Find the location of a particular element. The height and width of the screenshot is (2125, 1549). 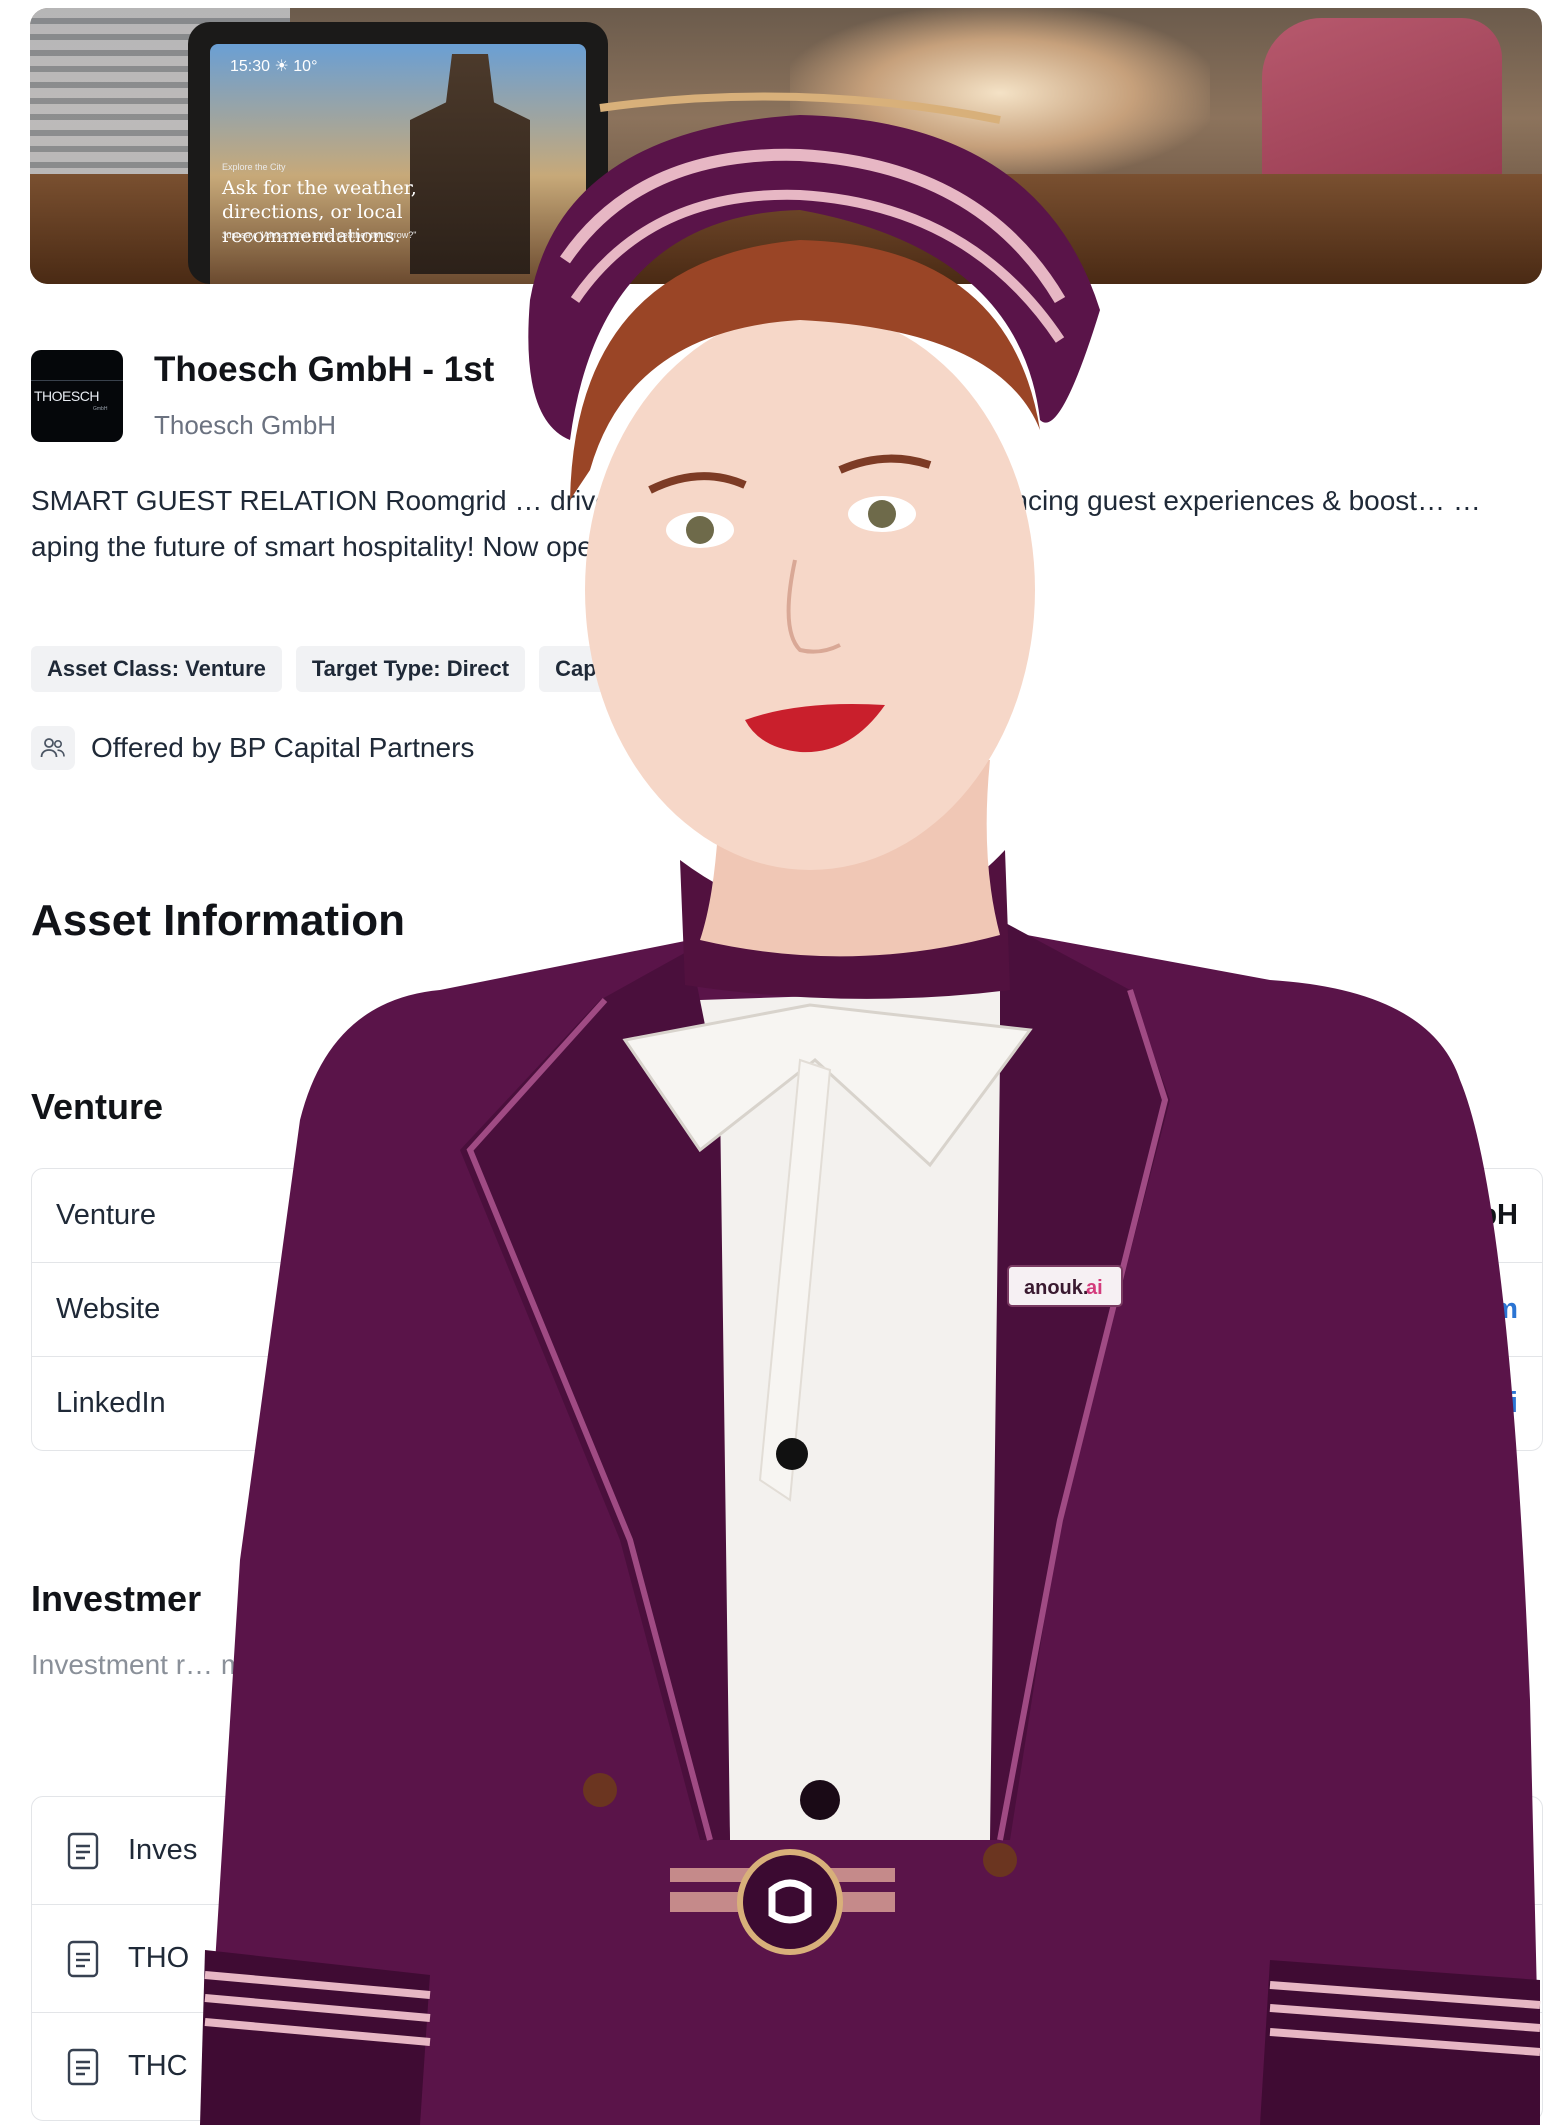

window-light is located at coordinates (1000, 93).